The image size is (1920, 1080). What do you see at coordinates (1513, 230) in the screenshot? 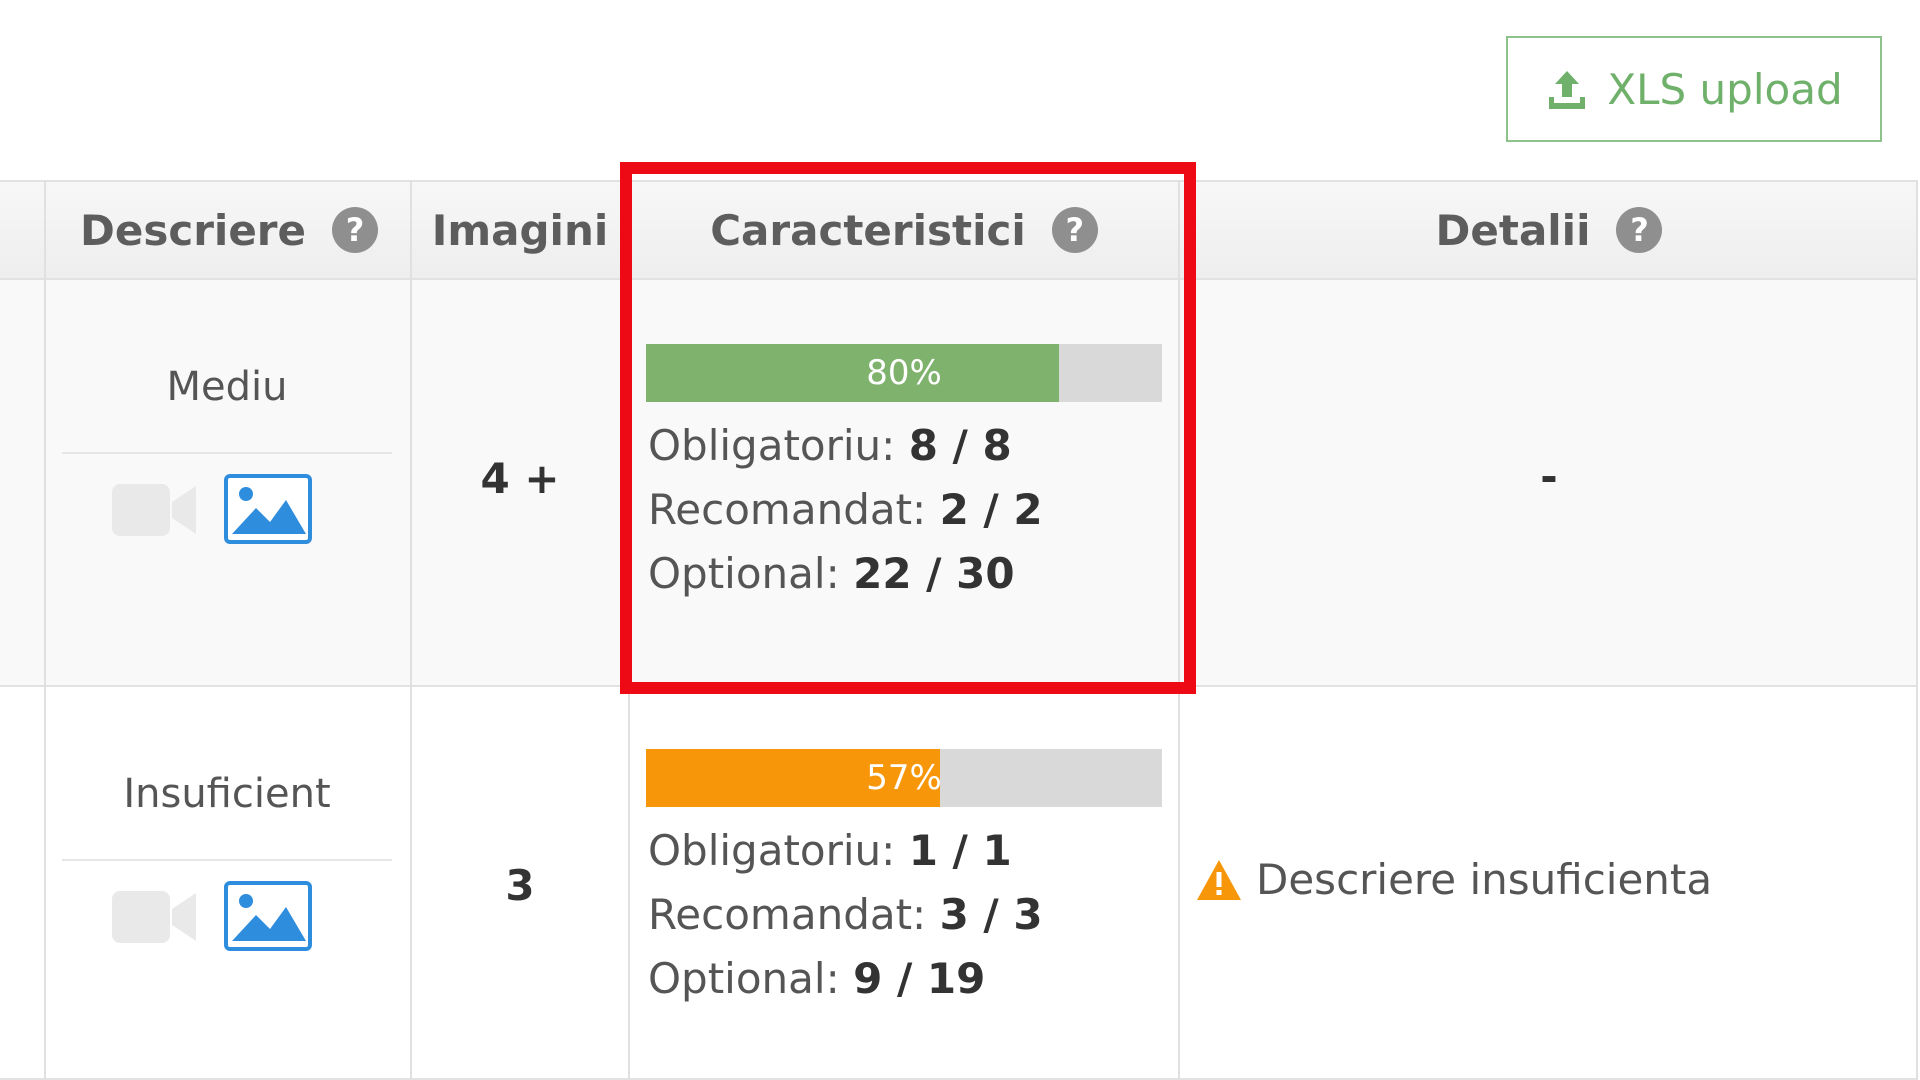
I see `header-detalii-label: Detalii` at bounding box center [1513, 230].